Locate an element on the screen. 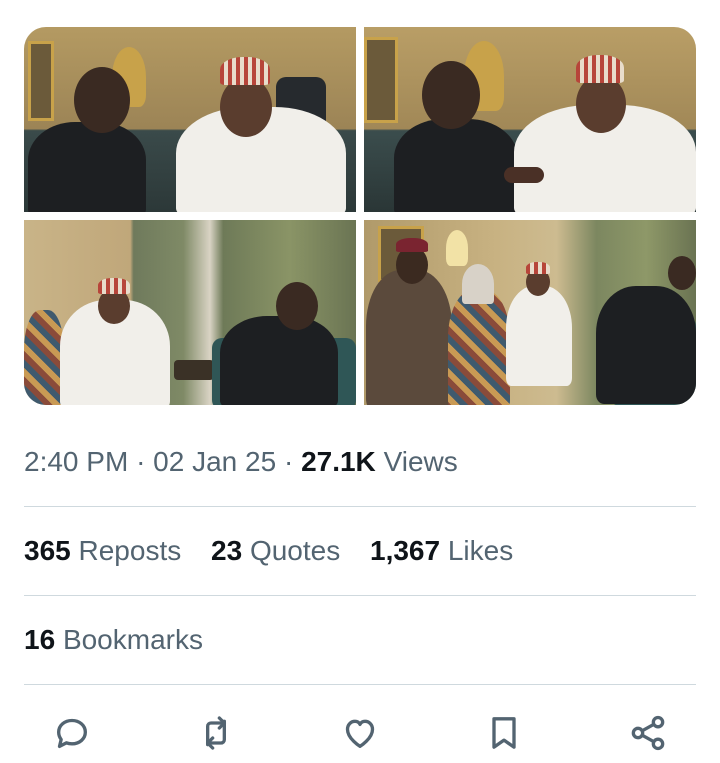 The height and width of the screenshot is (763, 720). likes-count: 1,367 is located at coordinates (405, 550).